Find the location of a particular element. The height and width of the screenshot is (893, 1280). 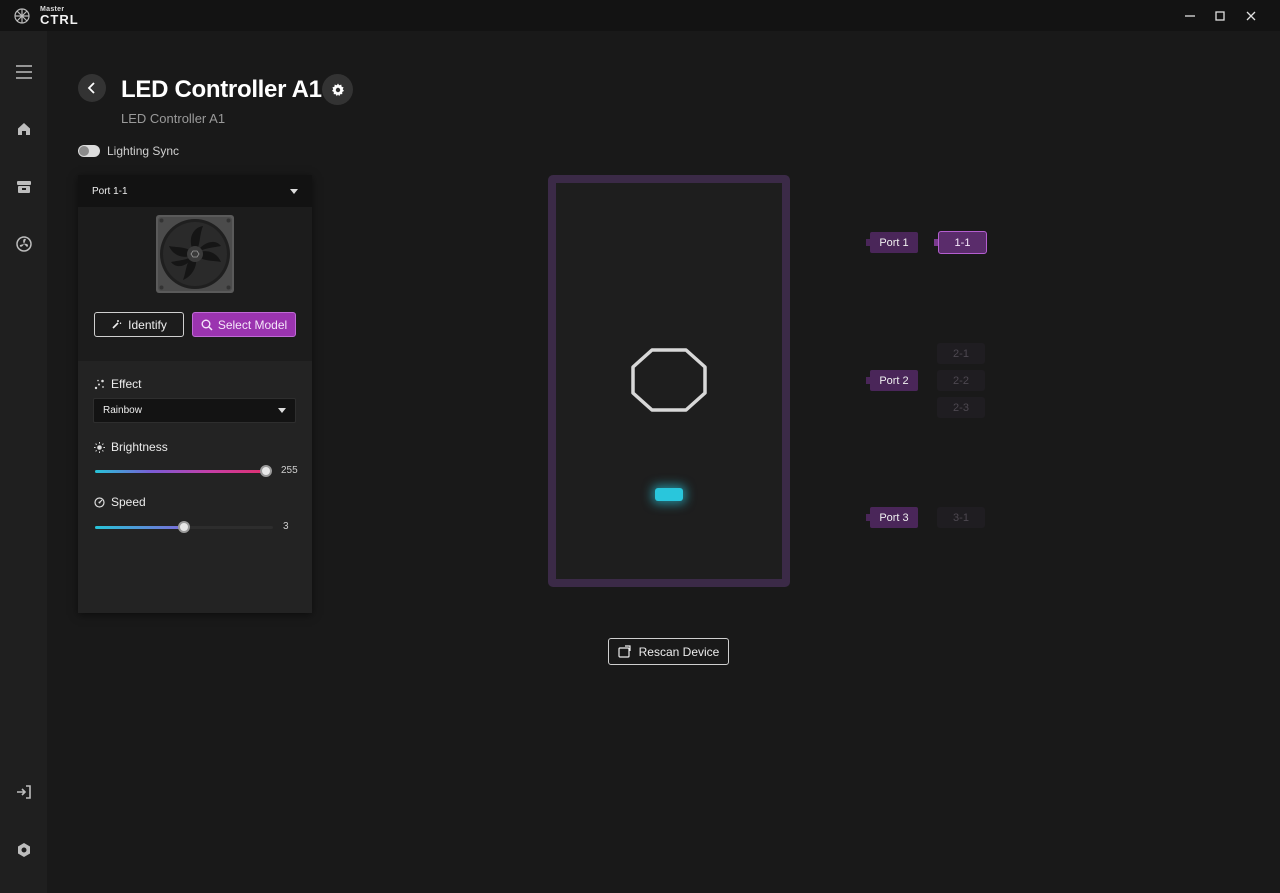

brightness-label: Brightness is located at coordinates (139, 447).